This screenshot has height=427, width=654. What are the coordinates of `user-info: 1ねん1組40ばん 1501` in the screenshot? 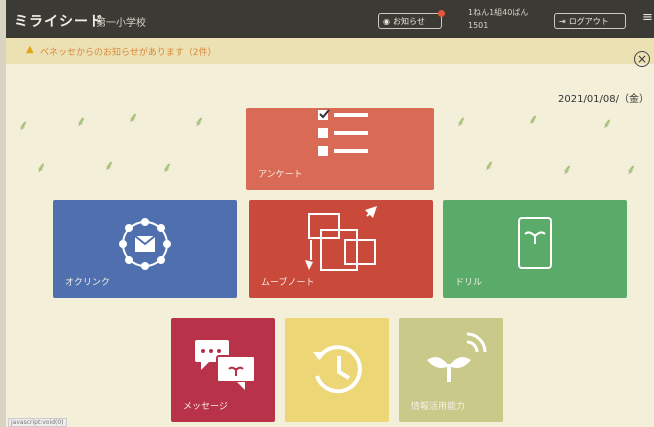 It's located at (498, 19).